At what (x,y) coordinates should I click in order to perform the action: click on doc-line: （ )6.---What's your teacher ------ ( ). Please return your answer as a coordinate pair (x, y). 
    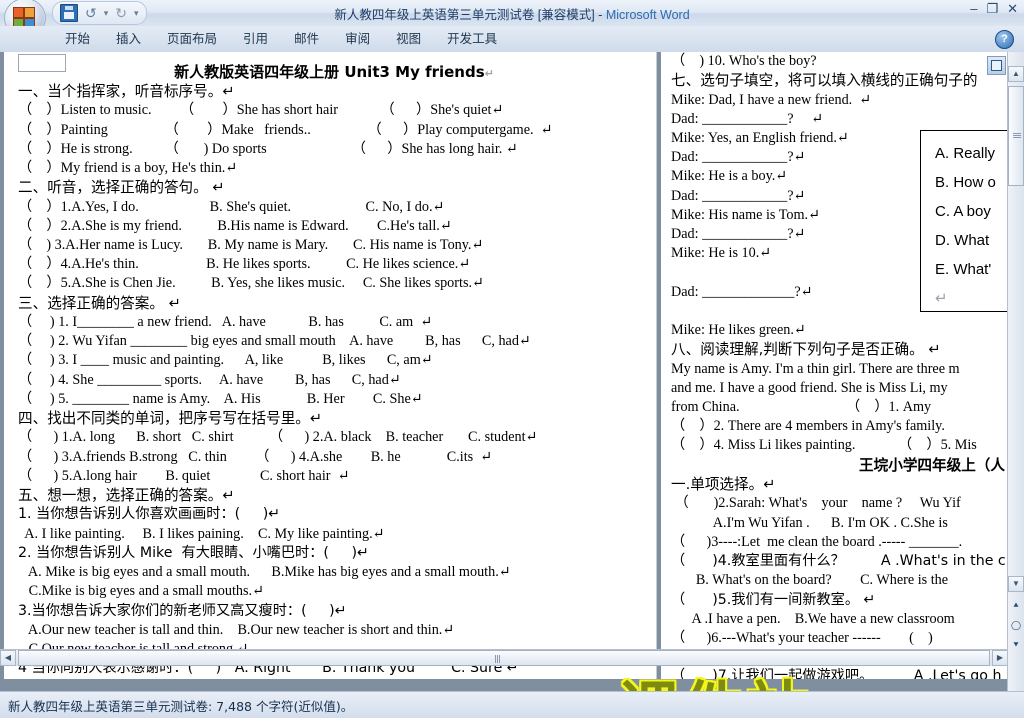
    Looking at the image, I should click on (802, 637).